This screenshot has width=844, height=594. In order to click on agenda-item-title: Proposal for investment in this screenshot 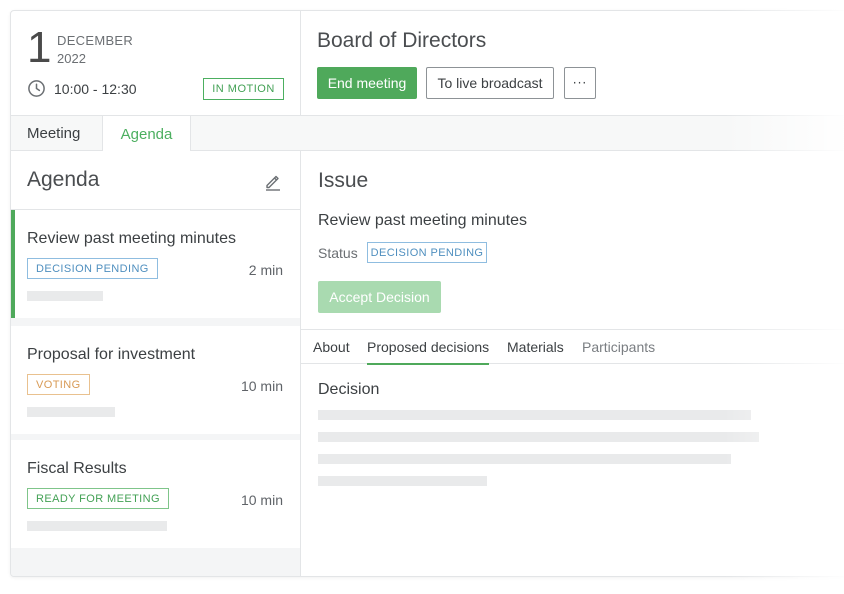, I will do `click(111, 354)`.